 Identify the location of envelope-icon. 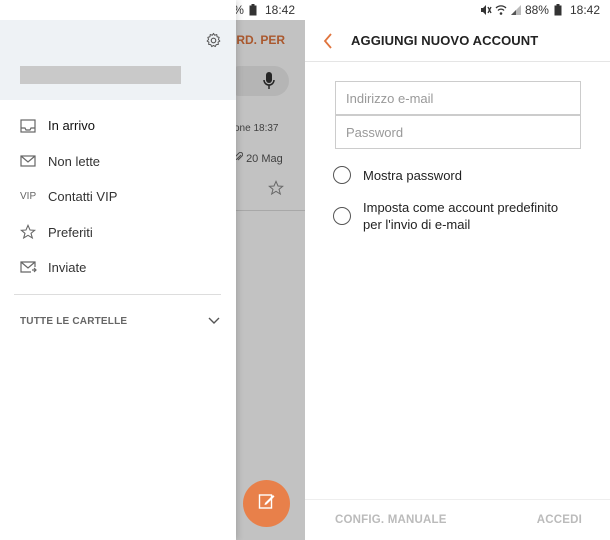
(34, 161).